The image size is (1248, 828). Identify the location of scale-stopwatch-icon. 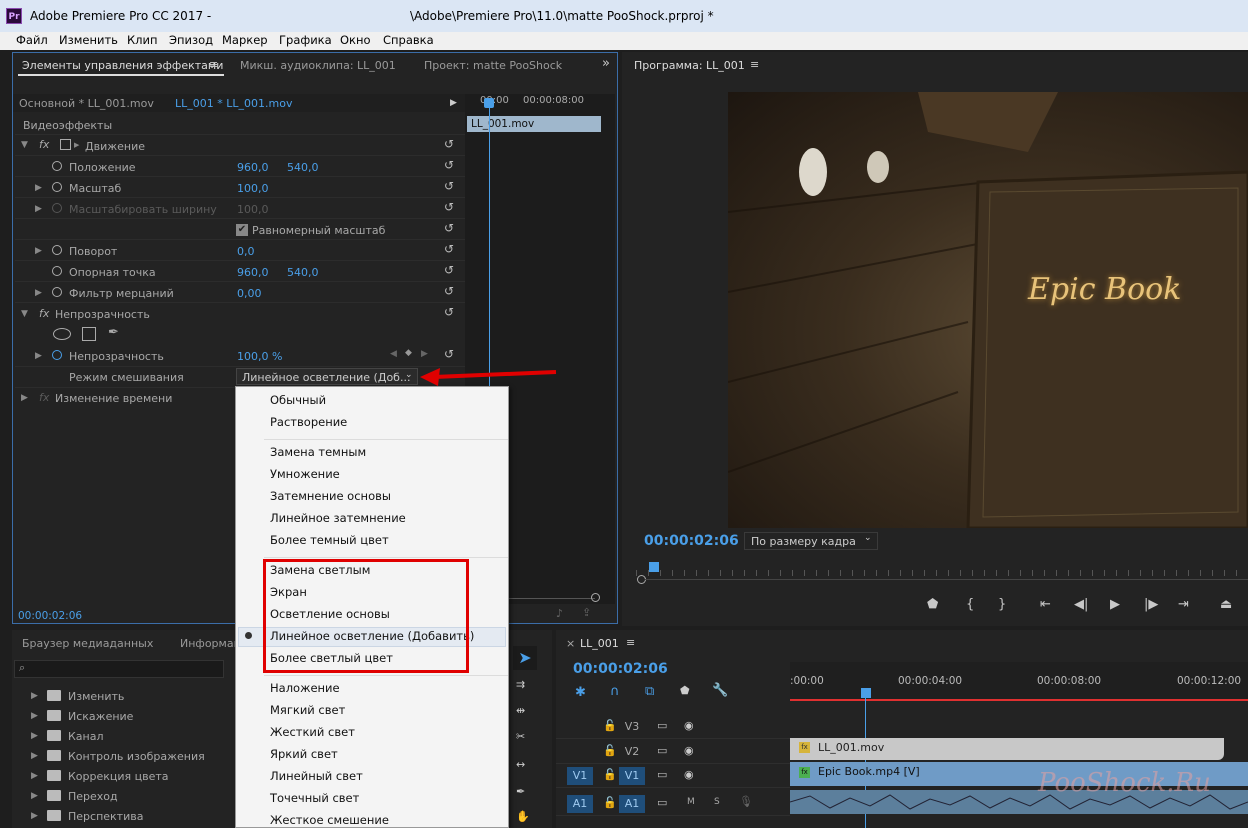
(57, 187).